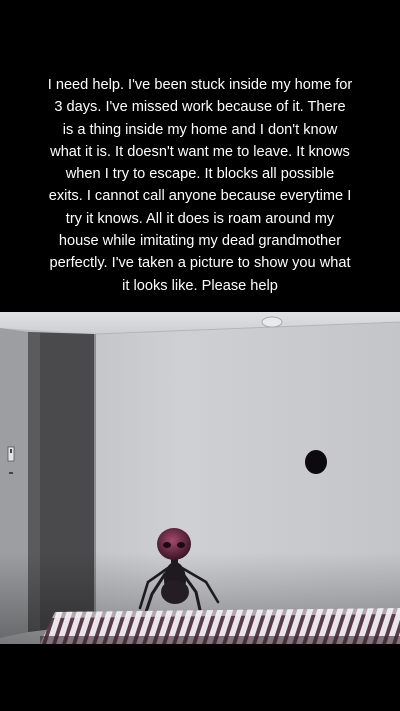  What do you see at coordinates (316, 462) in the screenshot?
I see `wall-hole` at bounding box center [316, 462].